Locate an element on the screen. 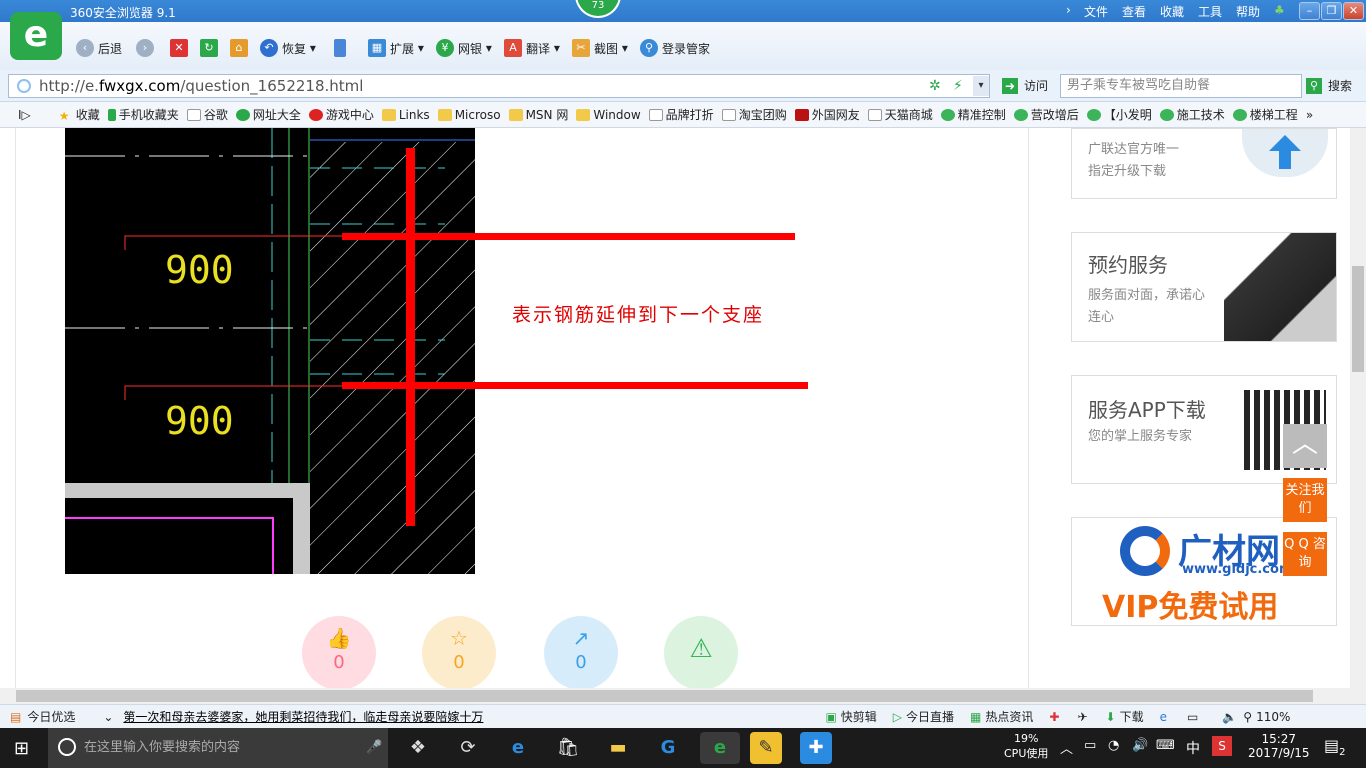 This screenshot has height=768, width=1366. favorite-item: Links is located at coordinates (405, 115).